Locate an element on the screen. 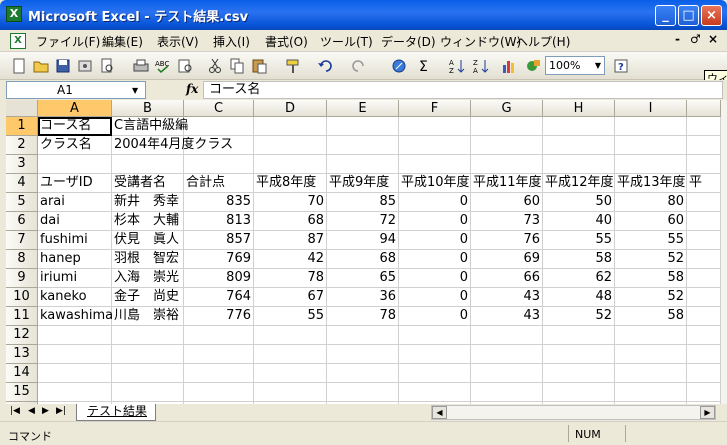 The height and width of the screenshot is (445, 727). cell-e6: 72 is located at coordinates (363, 221).